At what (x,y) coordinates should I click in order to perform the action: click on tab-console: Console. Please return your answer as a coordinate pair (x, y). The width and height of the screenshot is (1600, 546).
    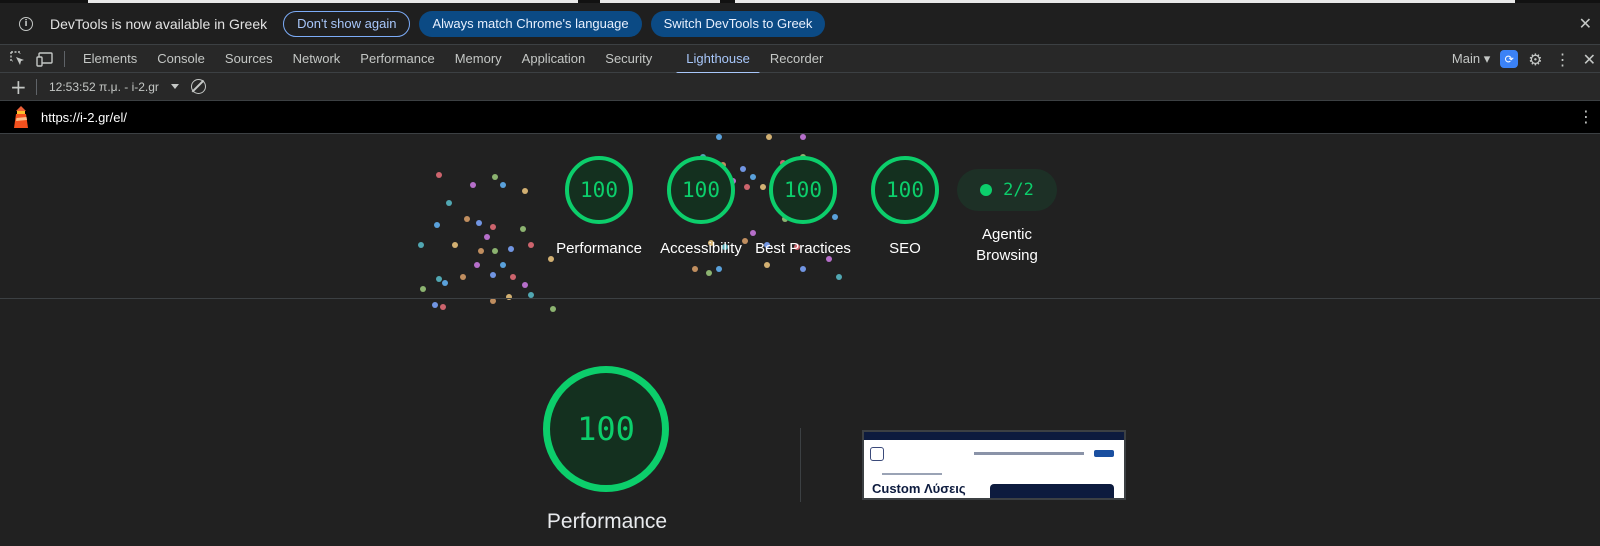
    Looking at the image, I should click on (181, 59).